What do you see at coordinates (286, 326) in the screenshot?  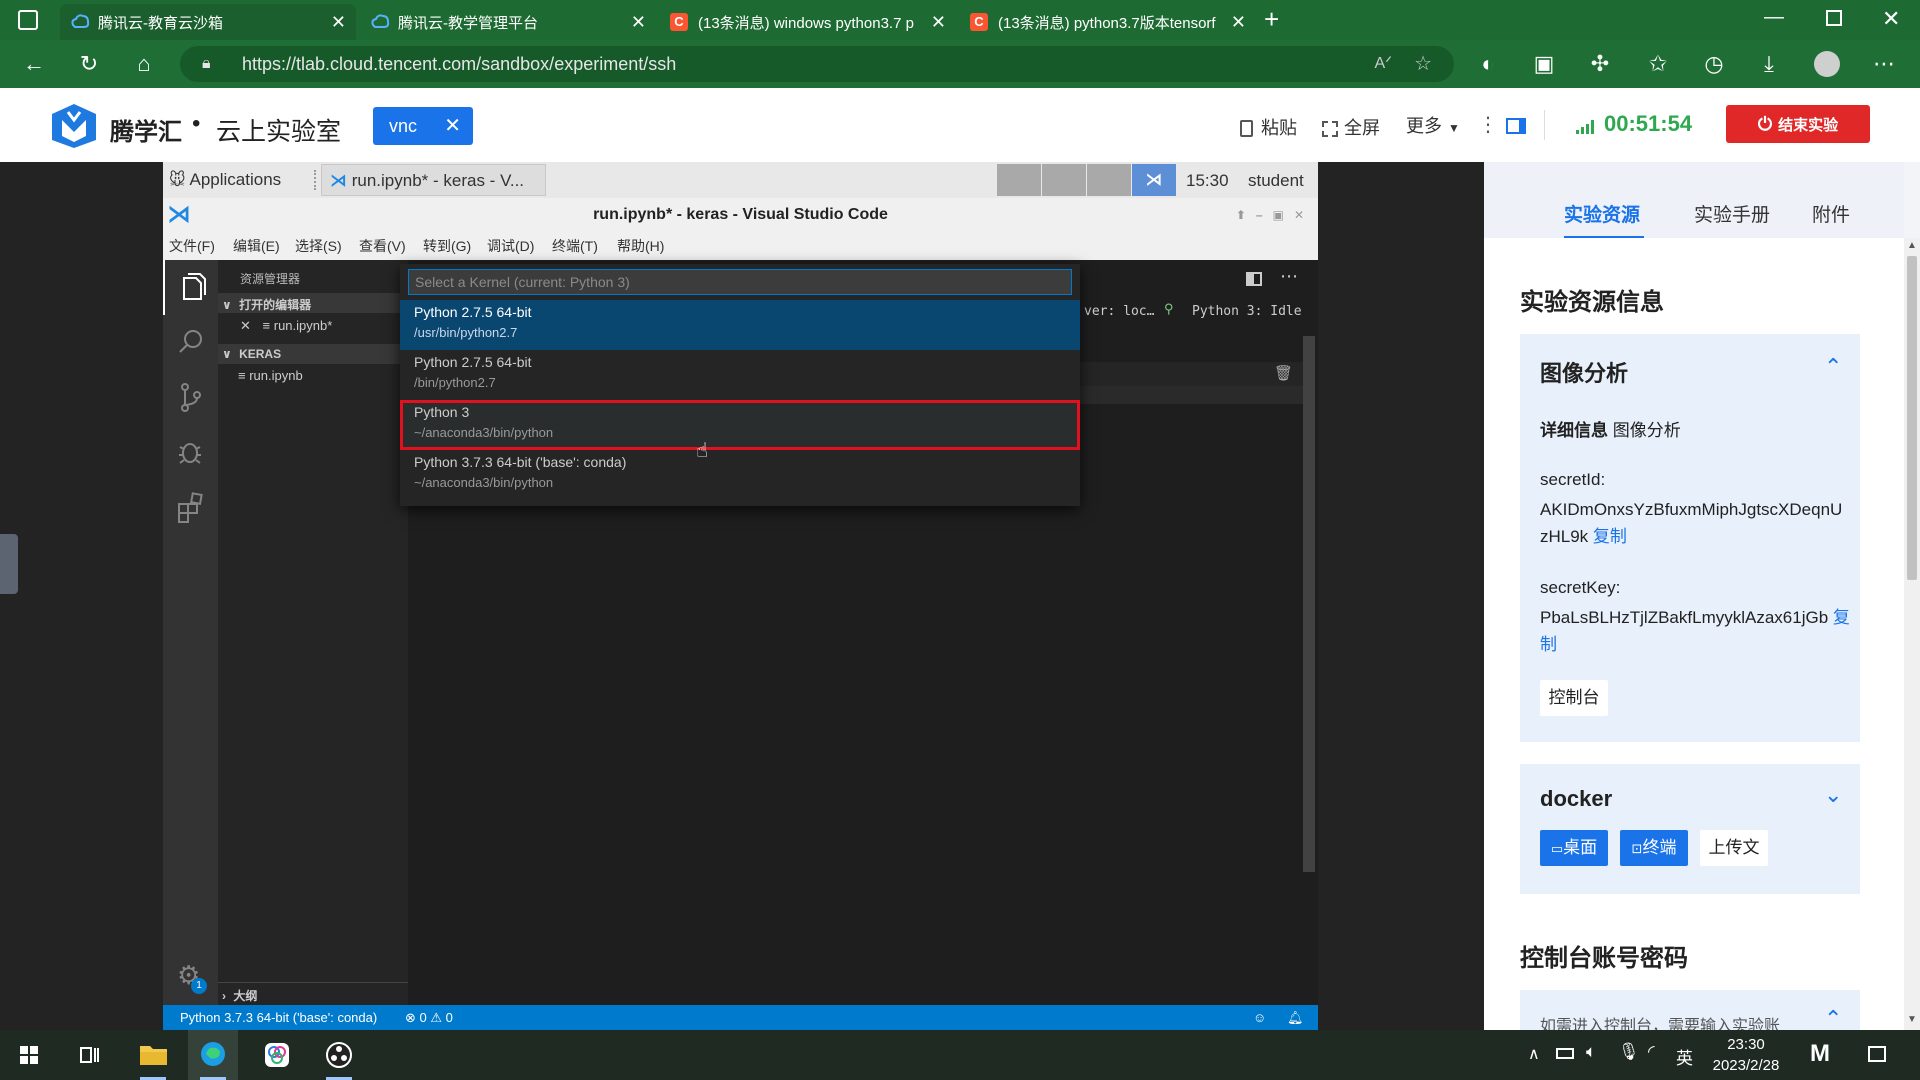 I see `open-editor-item: ✕ ≡ run.ipynb*` at bounding box center [286, 326].